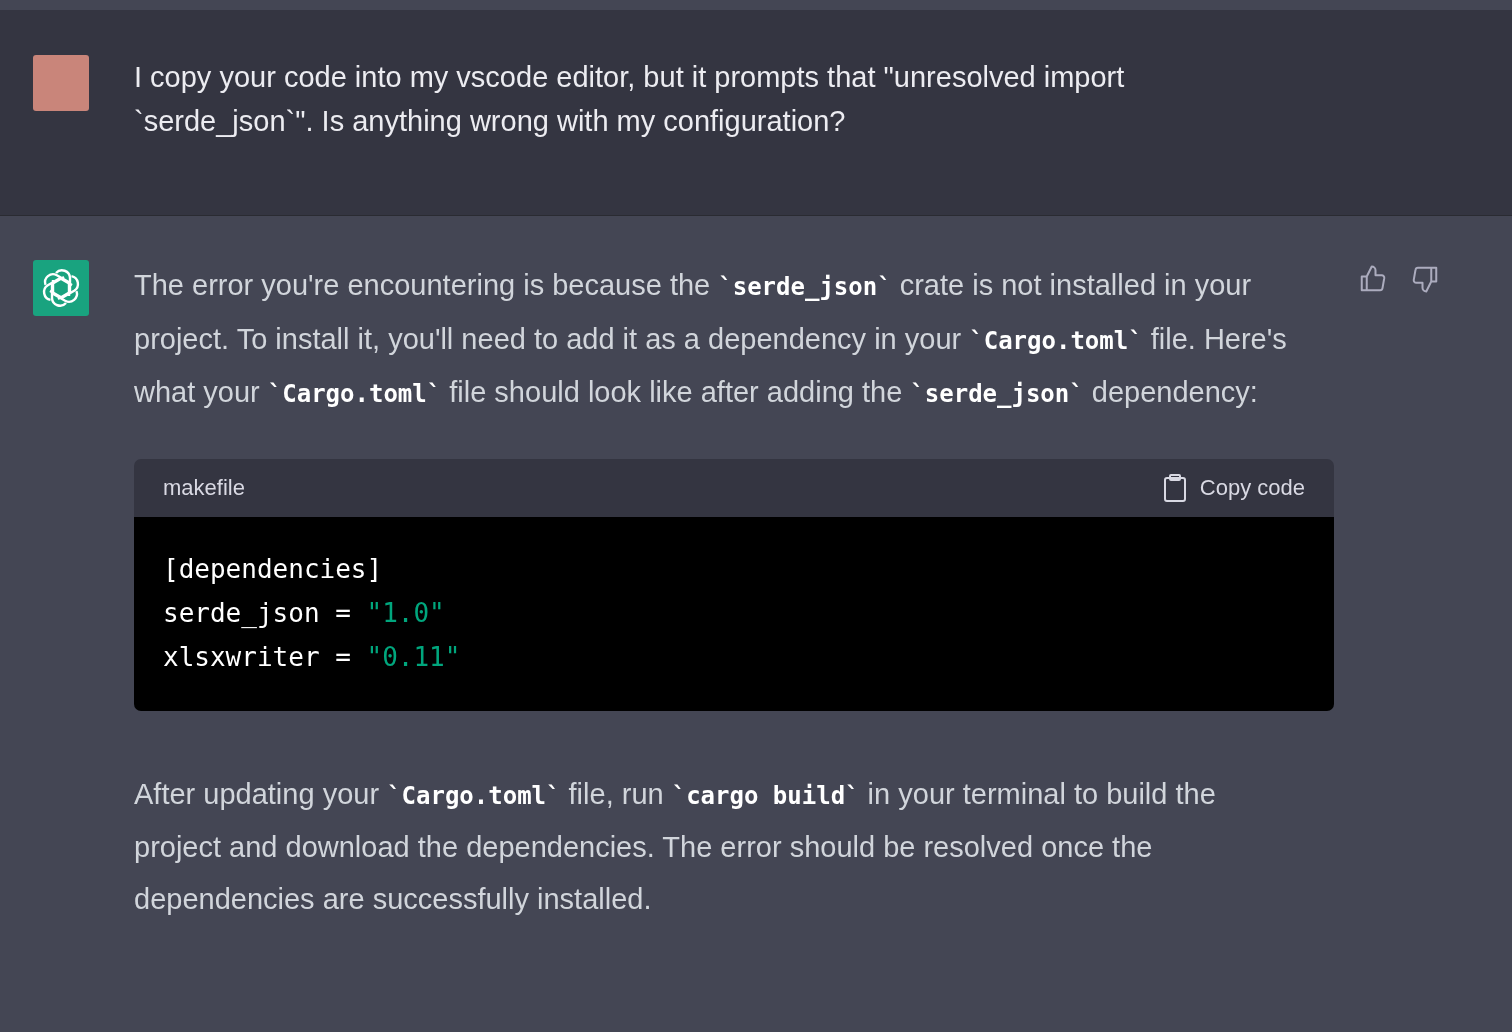 The height and width of the screenshot is (1032, 1512). What do you see at coordinates (1373, 279) in the screenshot?
I see `thumbs-up-button` at bounding box center [1373, 279].